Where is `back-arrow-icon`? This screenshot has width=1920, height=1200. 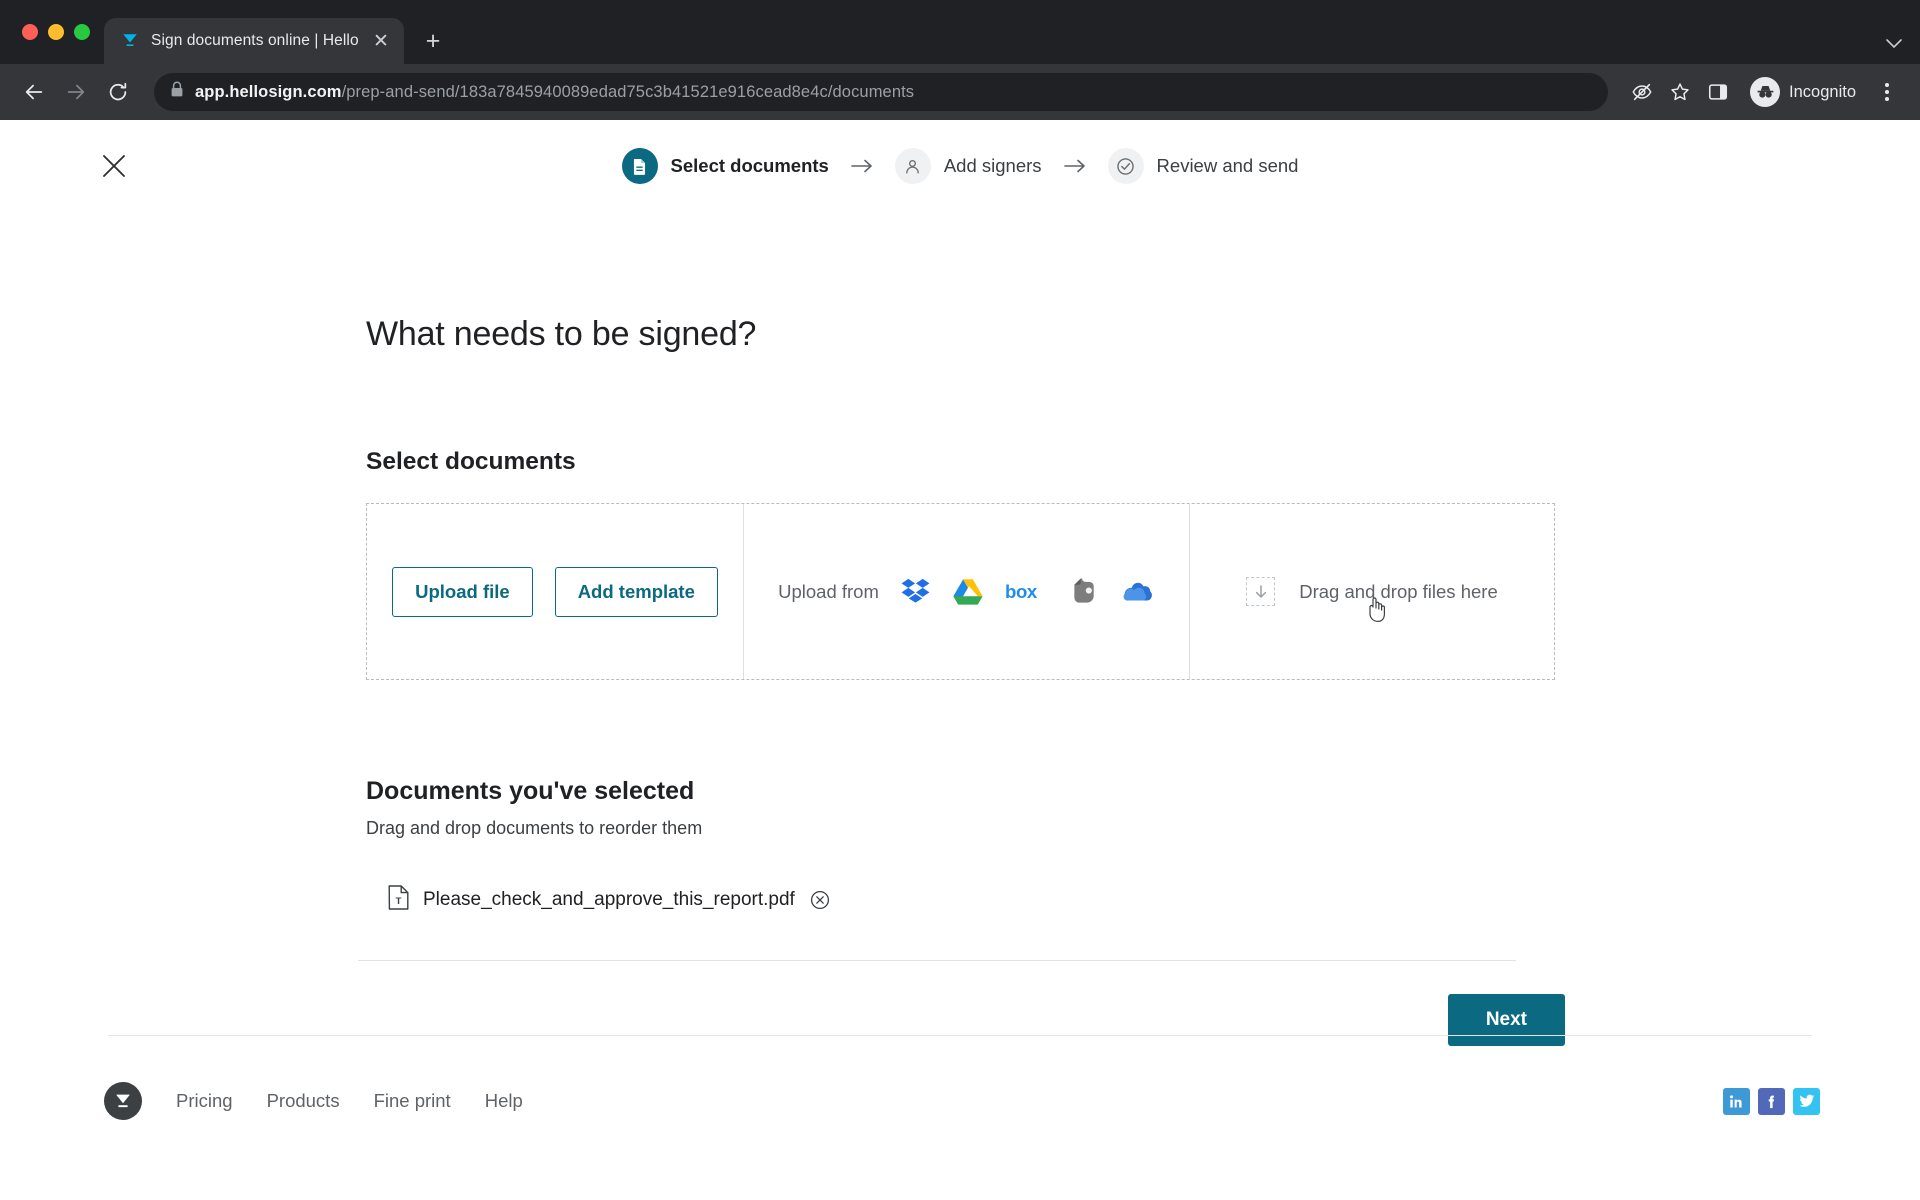 back-arrow-icon is located at coordinates (34, 92).